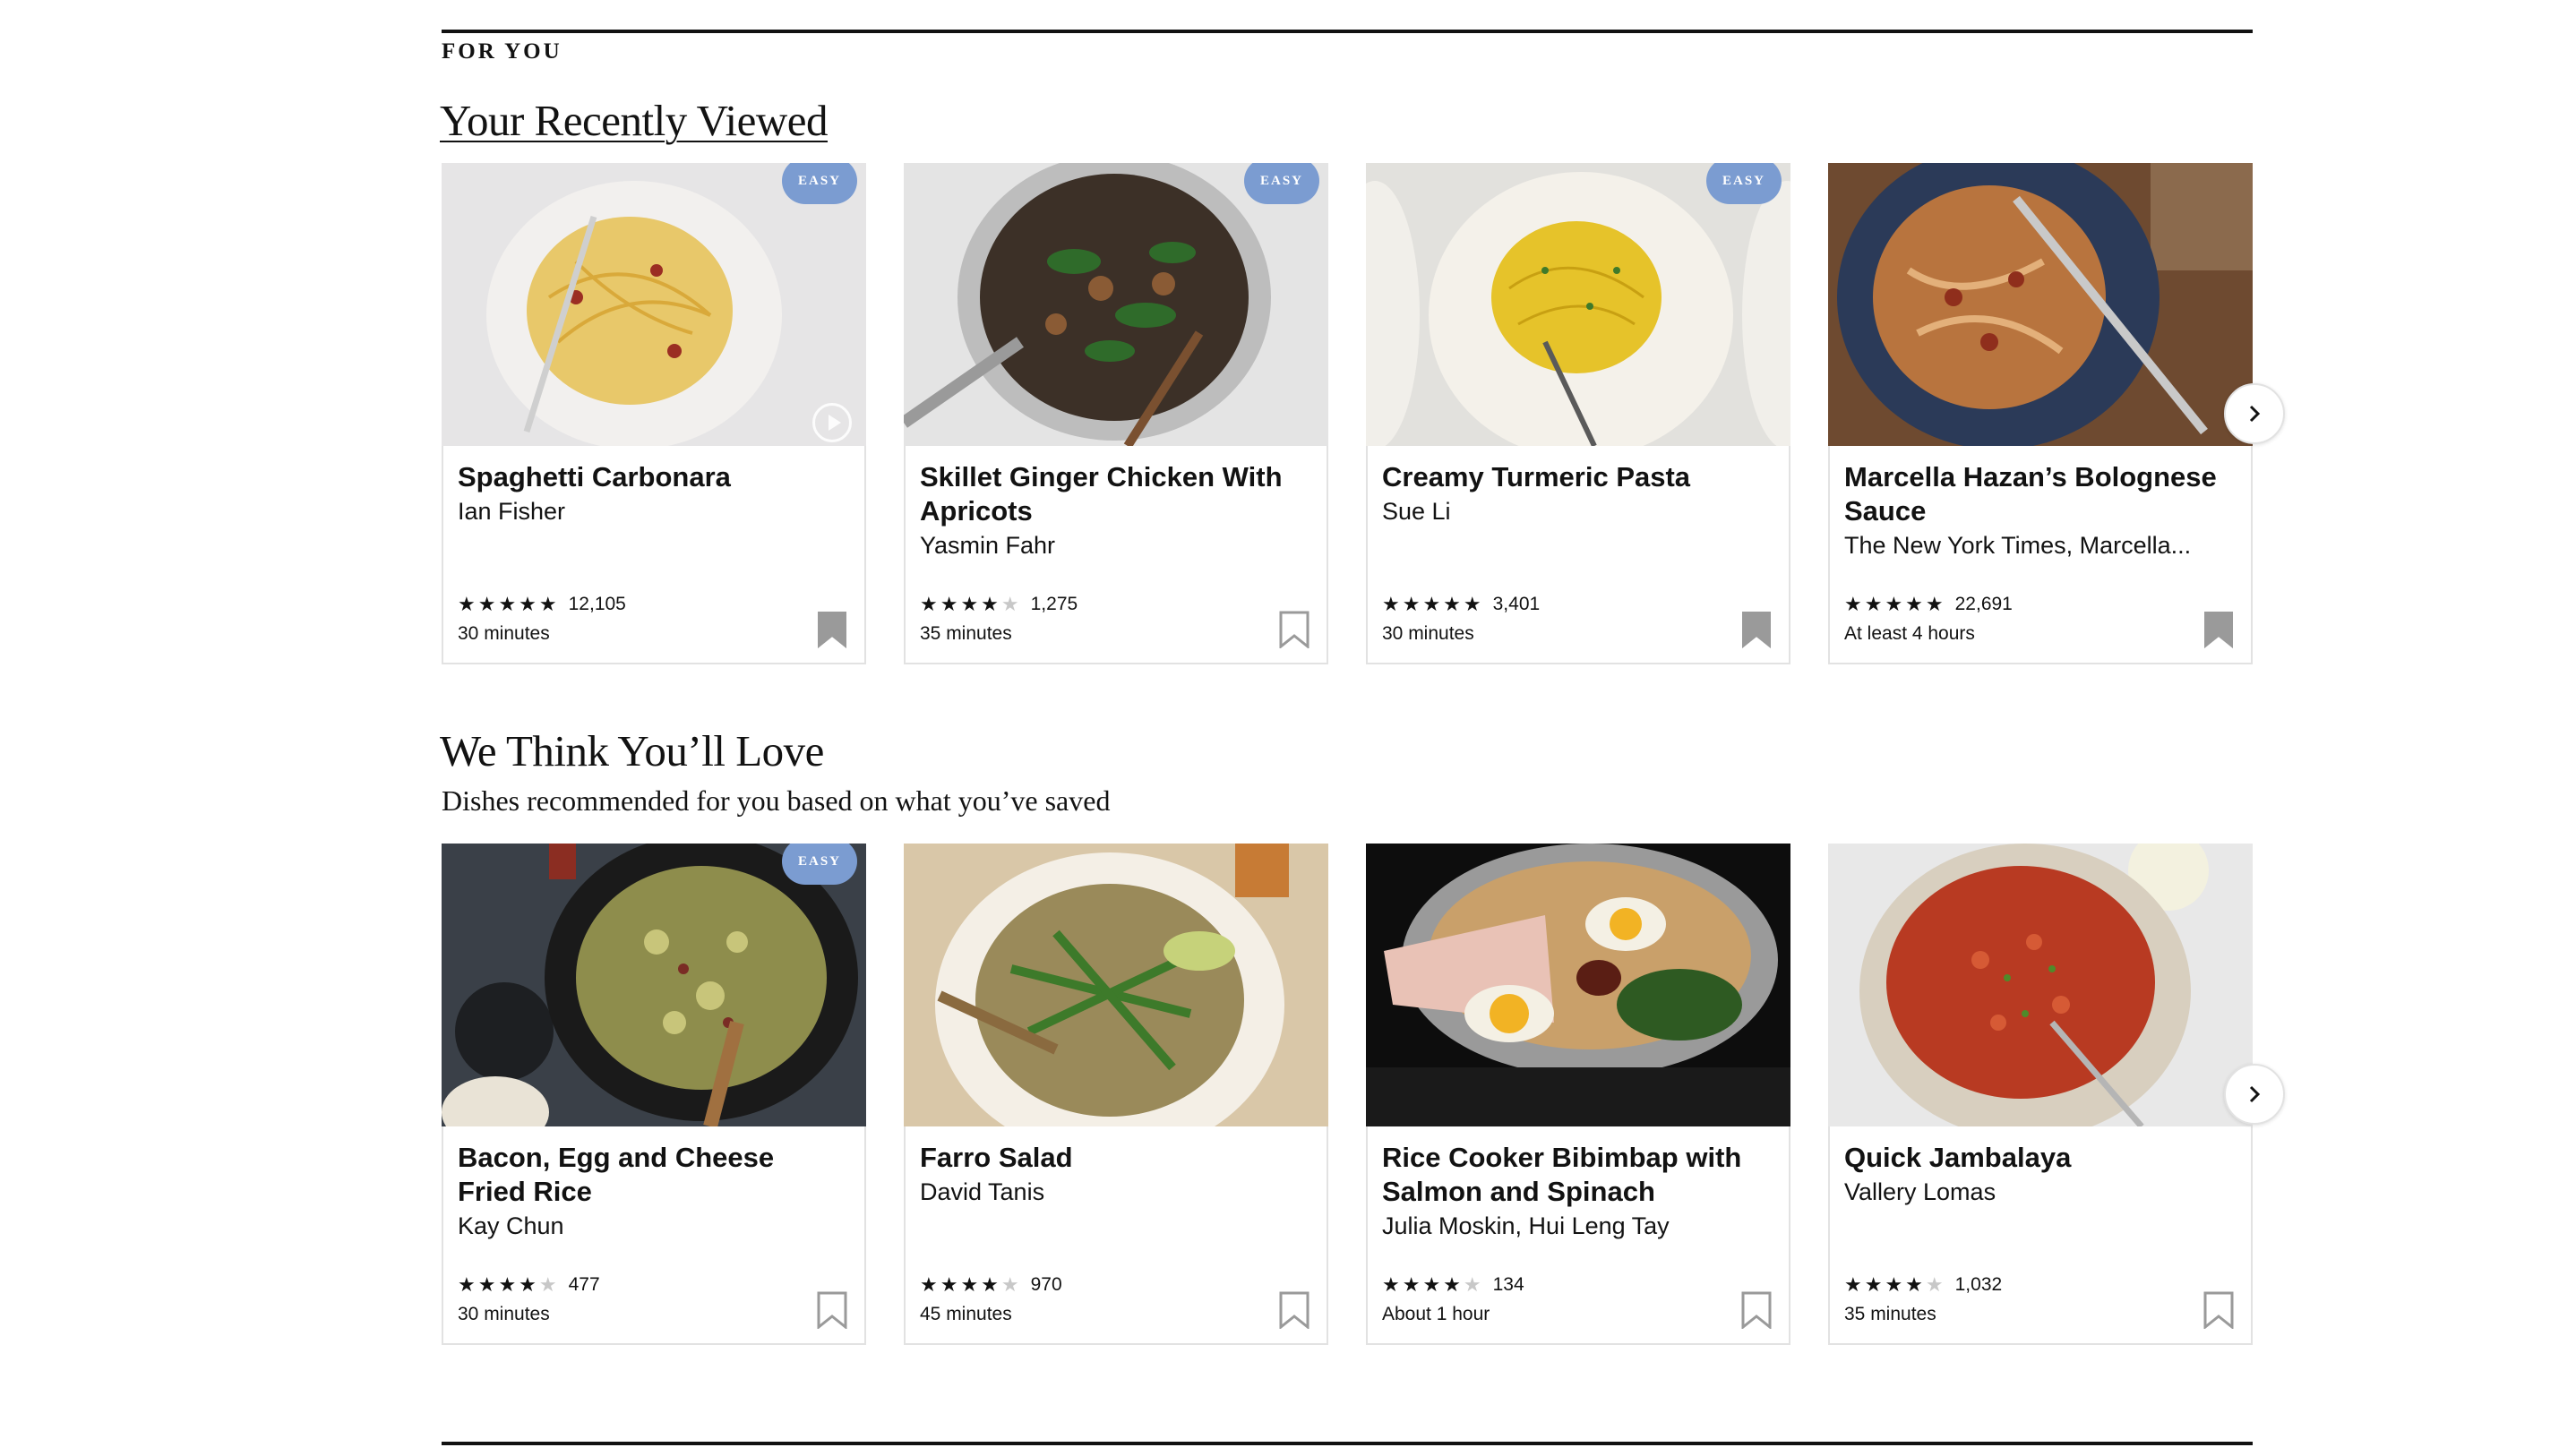  I want to click on cook-time: At least 4 hours, so click(1909, 633).